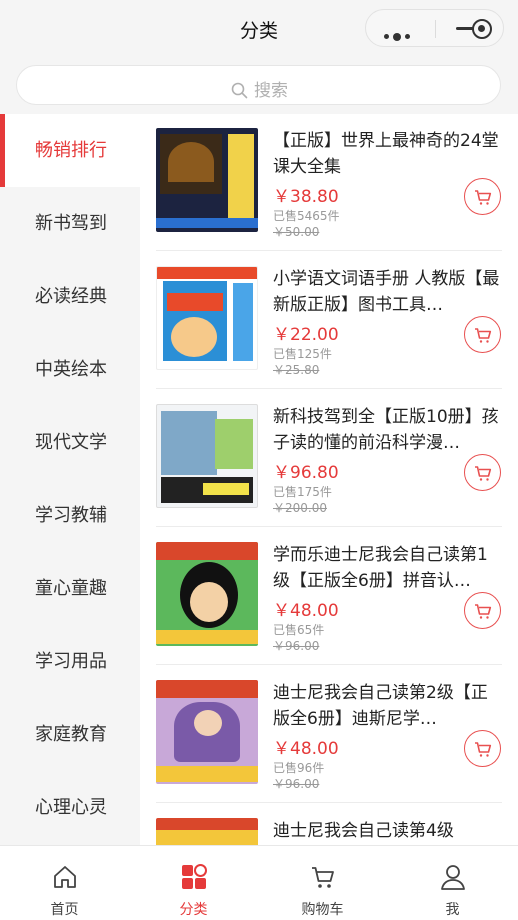  Describe the element at coordinates (64, 910) in the screenshot. I see `tab-label: 首页` at that location.